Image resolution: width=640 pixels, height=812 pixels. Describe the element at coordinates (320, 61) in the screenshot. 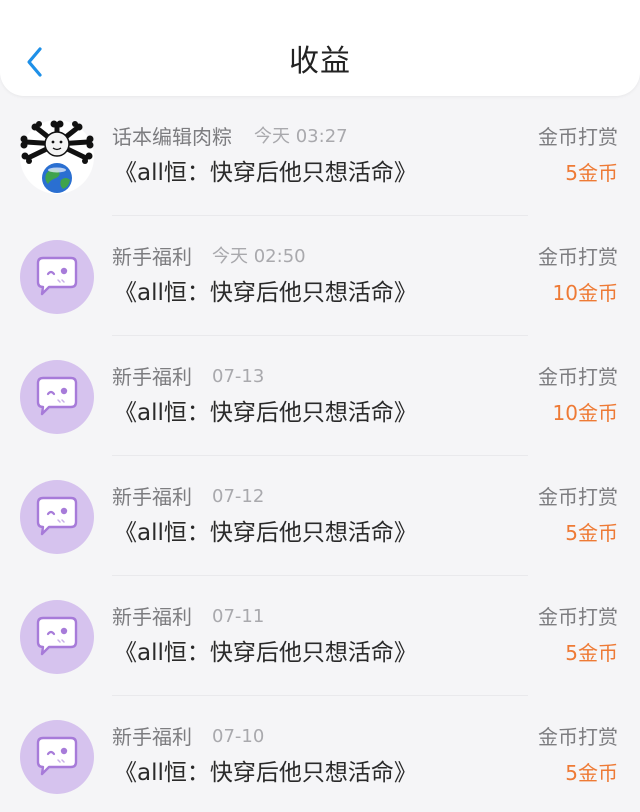

I see `page-title: 收益` at that location.